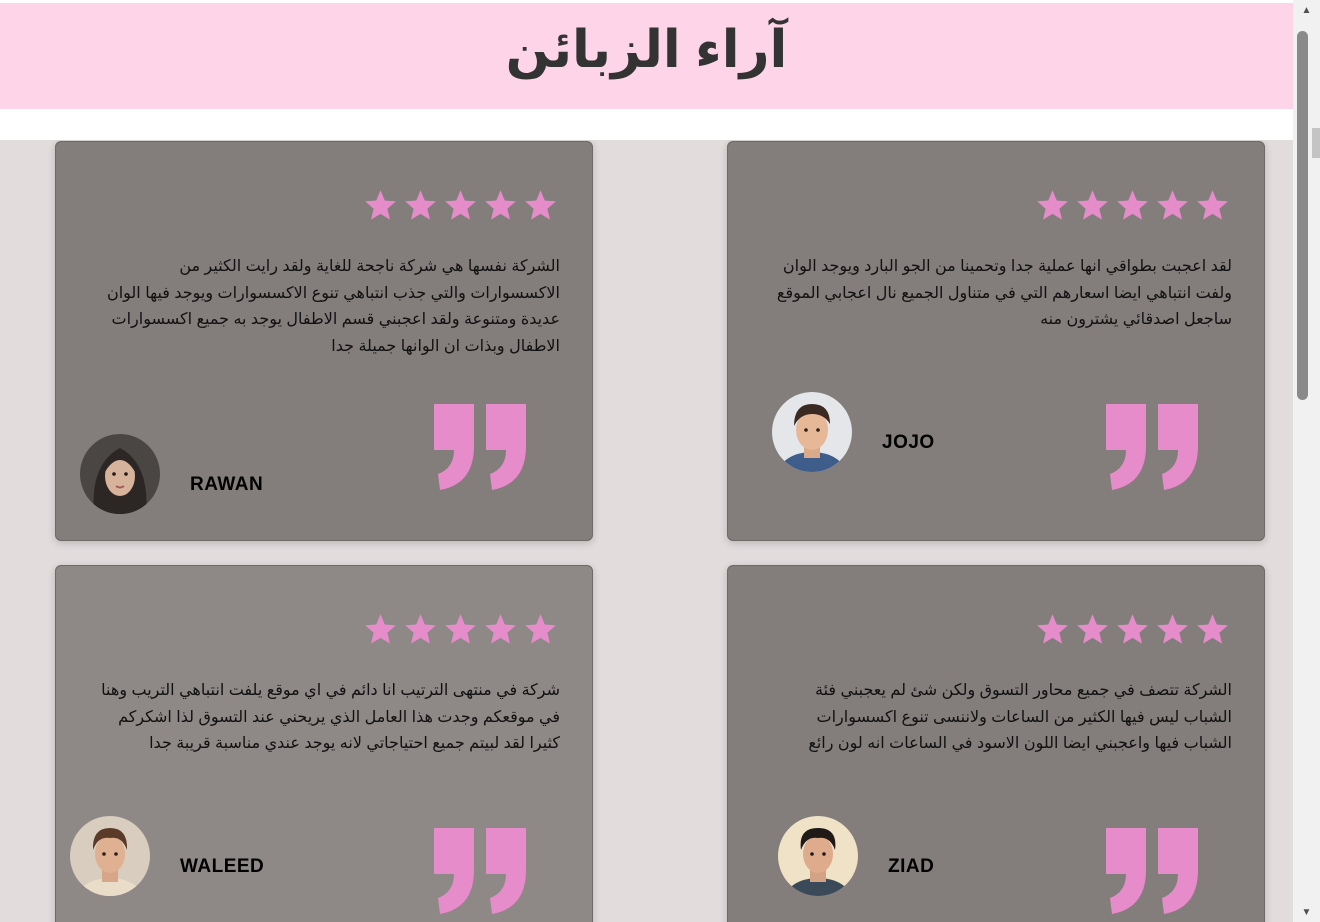 The width and height of the screenshot is (1320, 922). Describe the element at coordinates (1306, 10) in the screenshot. I see `scroll-up-arrow-icon: ▲` at that location.